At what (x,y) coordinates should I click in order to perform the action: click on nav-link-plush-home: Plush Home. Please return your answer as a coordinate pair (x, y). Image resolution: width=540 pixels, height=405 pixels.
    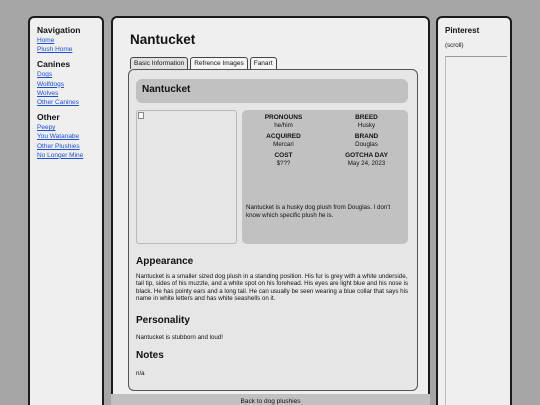
    Looking at the image, I should click on (69, 49).